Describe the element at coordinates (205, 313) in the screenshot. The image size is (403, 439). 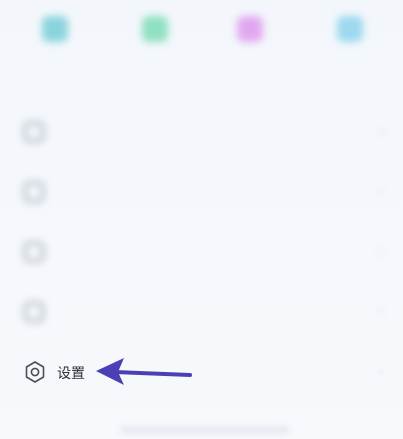
I see `menu-row-4: ›` at that location.